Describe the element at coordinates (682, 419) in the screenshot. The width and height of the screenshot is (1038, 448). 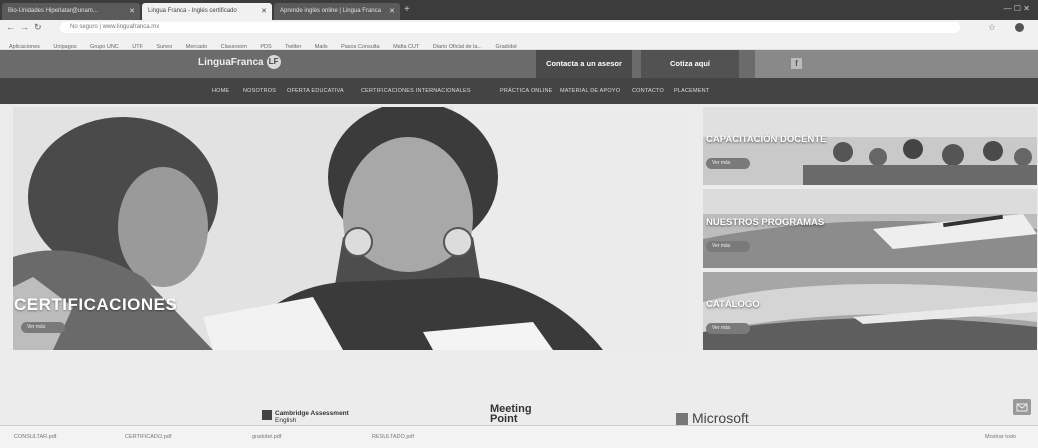
I see `microsoft-grid-icon` at that location.